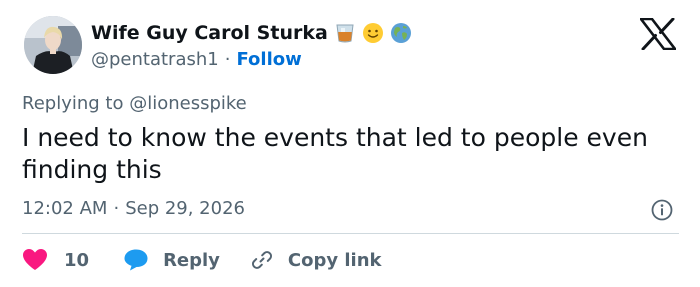 Image resolution: width=700 pixels, height=287 pixels. I want to click on replying-to-label: Replying to, so click(73, 103).